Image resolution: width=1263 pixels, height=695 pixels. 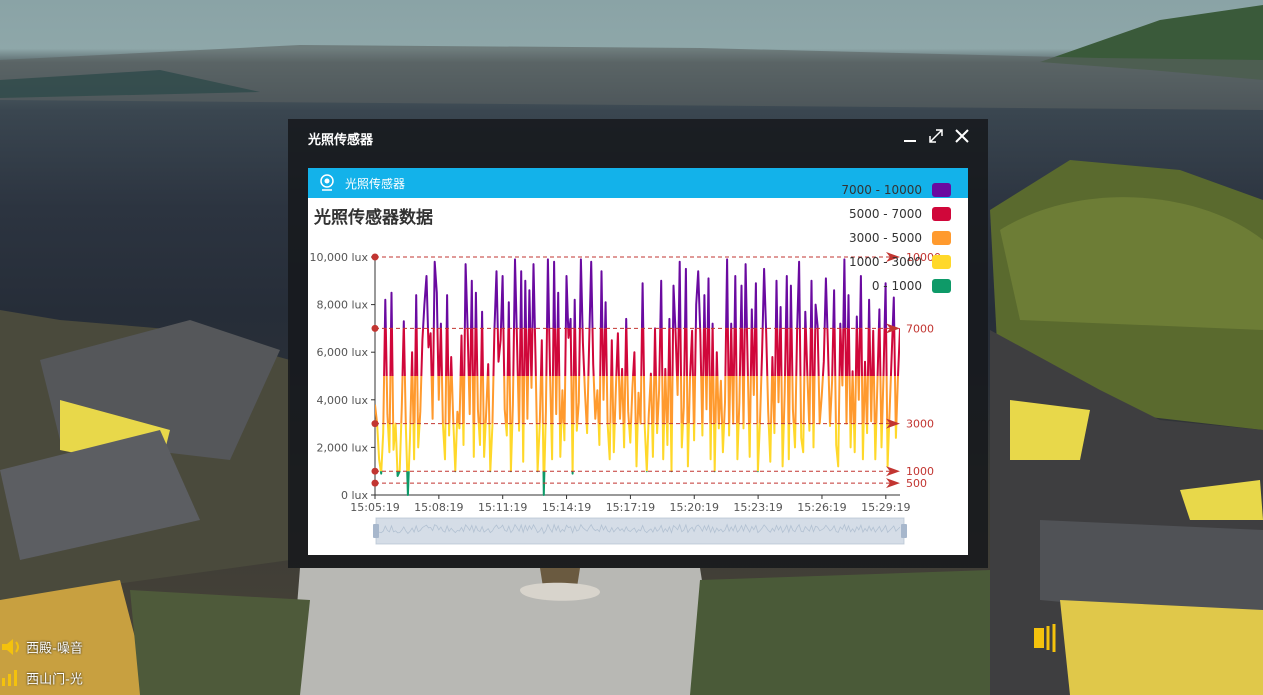 I want to click on x-tick-label: 15:26:19, so click(x=821, y=507).